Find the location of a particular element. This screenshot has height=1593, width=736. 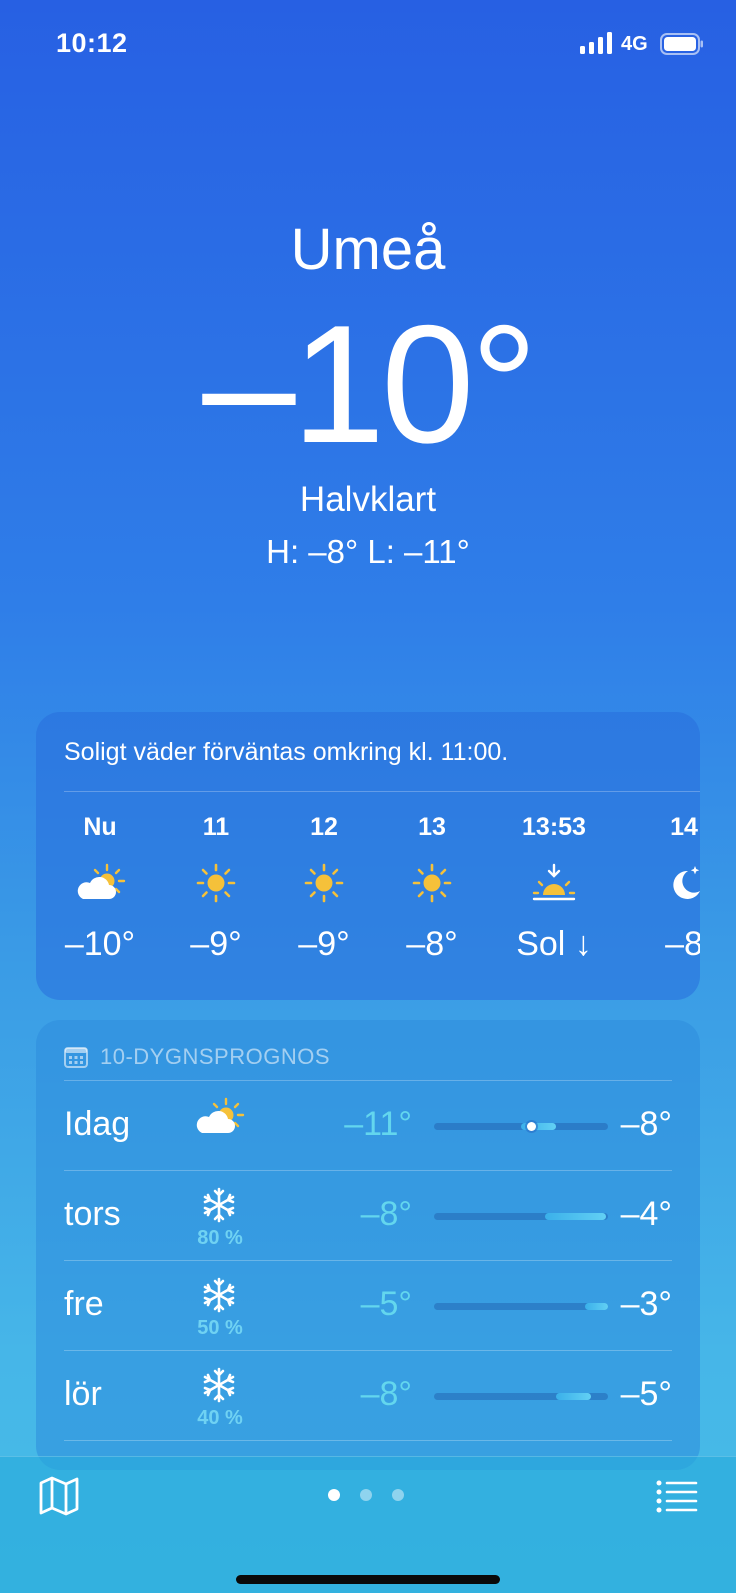

high-low-text: H: –8° L: –11° is located at coordinates (368, 551).